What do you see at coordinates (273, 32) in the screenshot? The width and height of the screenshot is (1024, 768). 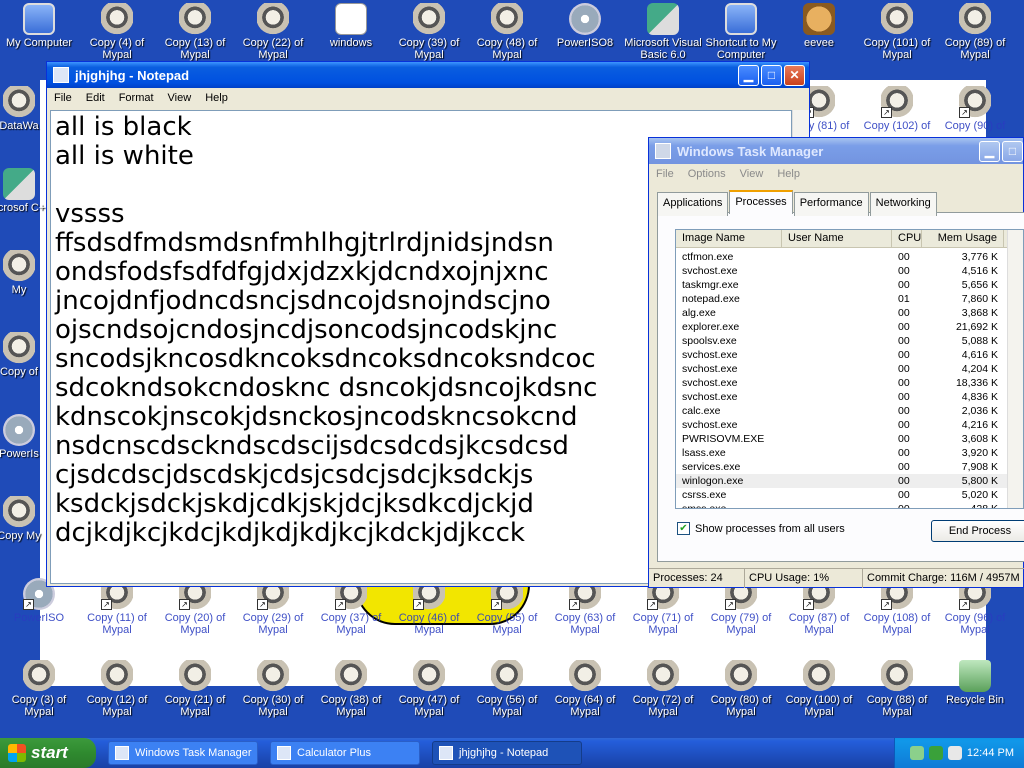 I see `desktop-icon: Copy (22) of Mypal` at bounding box center [273, 32].